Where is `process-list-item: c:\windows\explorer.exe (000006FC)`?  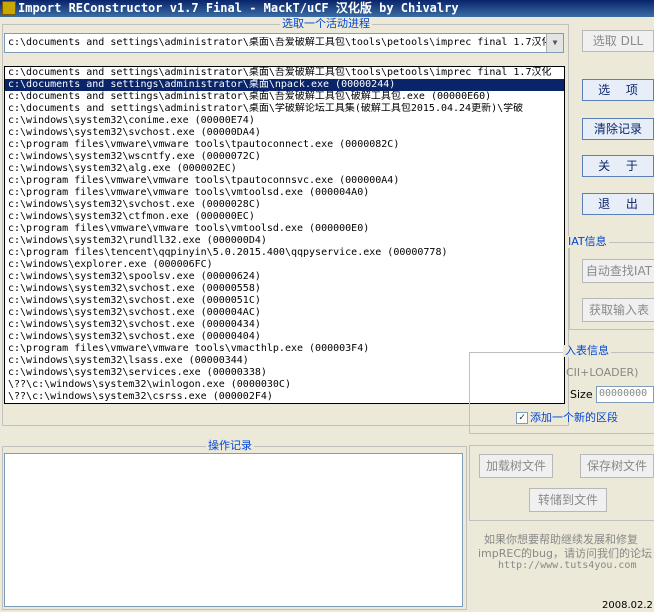 process-list-item: c:\windows\explorer.exe (000006FC) is located at coordinates (284, 265).